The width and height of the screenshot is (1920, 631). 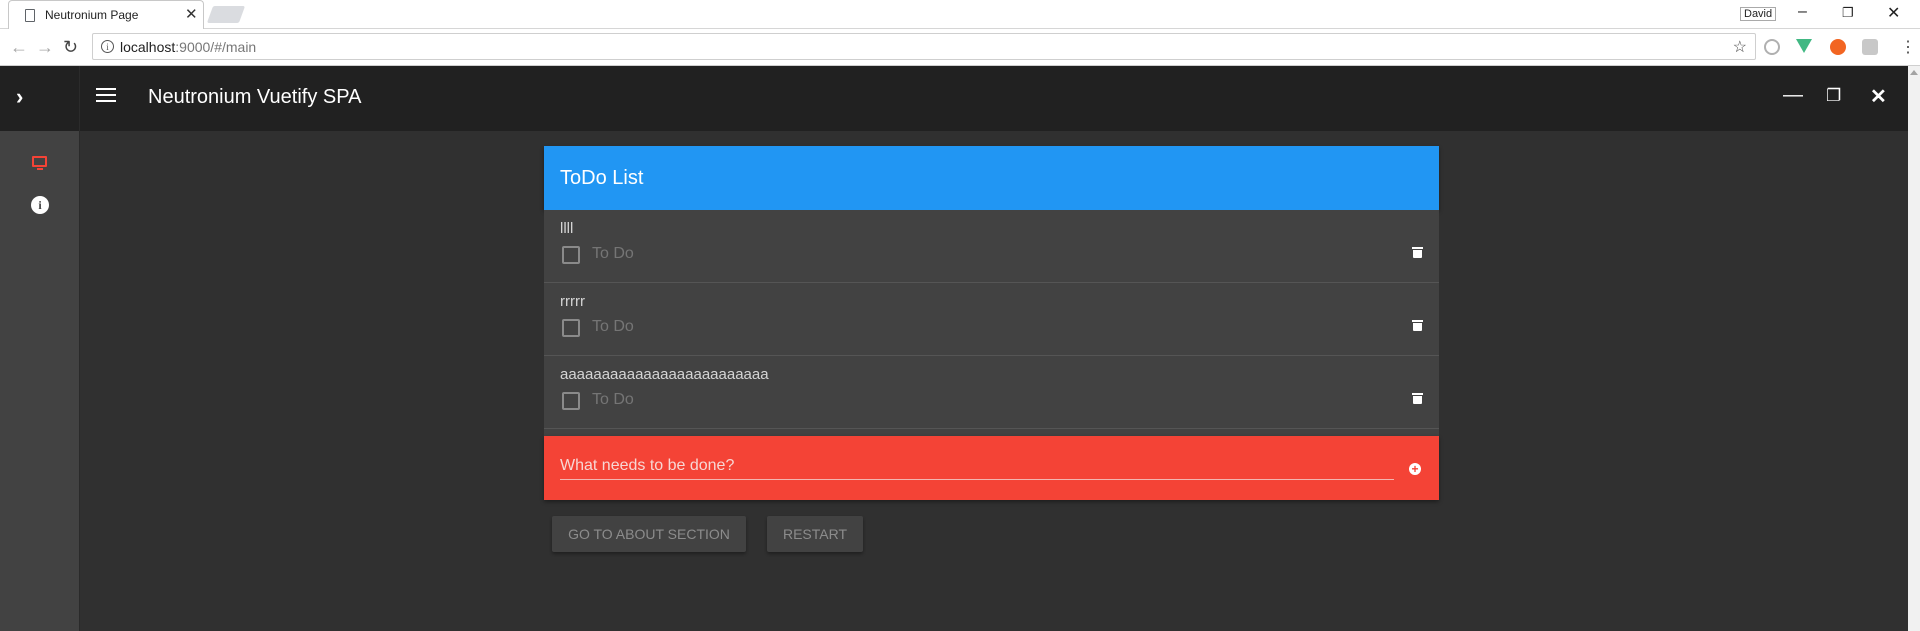 What do you see at coordinates (20, 96) in the screenshot?
I see `chevron-right-icon: ›` at bounding box center [20, 96].